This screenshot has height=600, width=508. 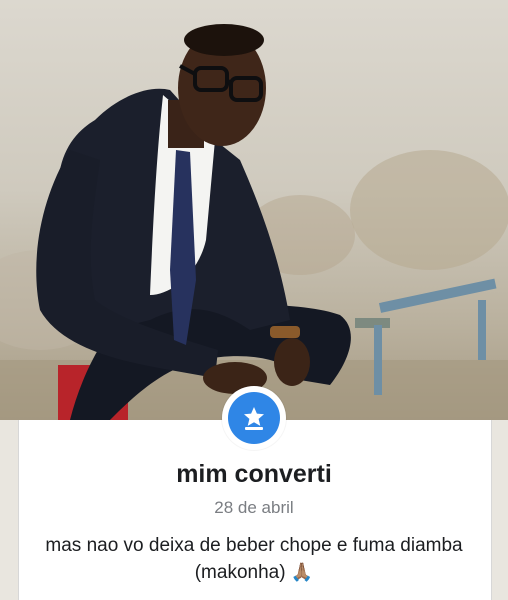 What do you see at coordinates (292, 362) in the screenshot?
I see `right-hand` at bounding box center [292, 362].